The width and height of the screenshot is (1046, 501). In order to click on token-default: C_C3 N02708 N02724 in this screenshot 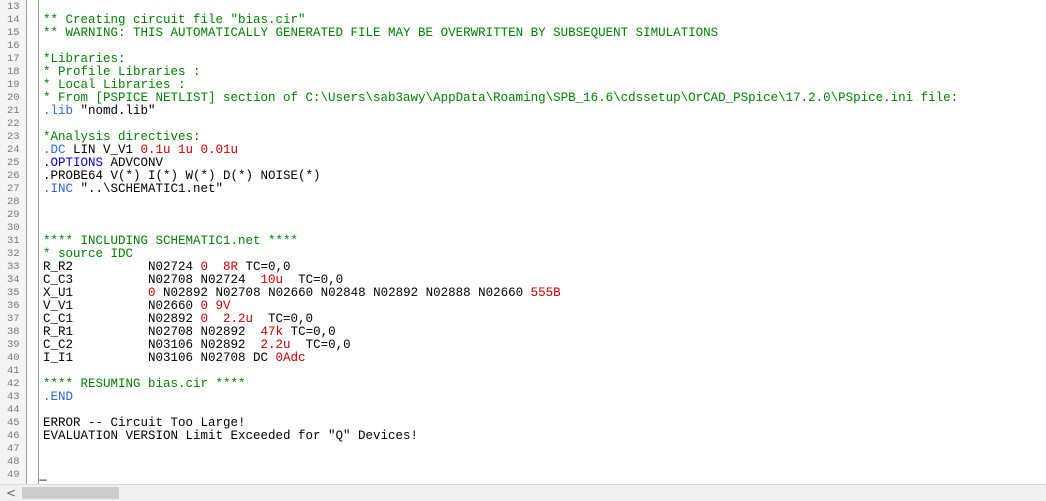, I will do `click(152, 280)`.